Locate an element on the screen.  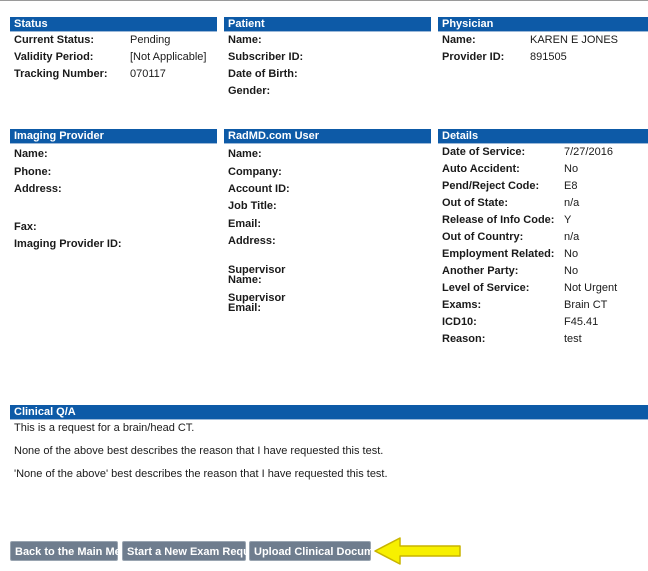
patient-row: Gender: is located at coordinates (327, 91).